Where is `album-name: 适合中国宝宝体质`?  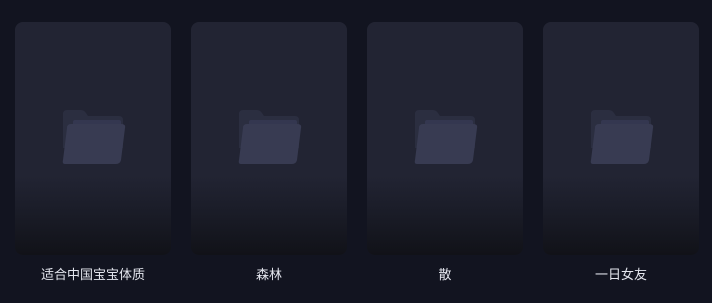
album-name: 适合中国宝宝体质 is located at coordinates (92, 275).